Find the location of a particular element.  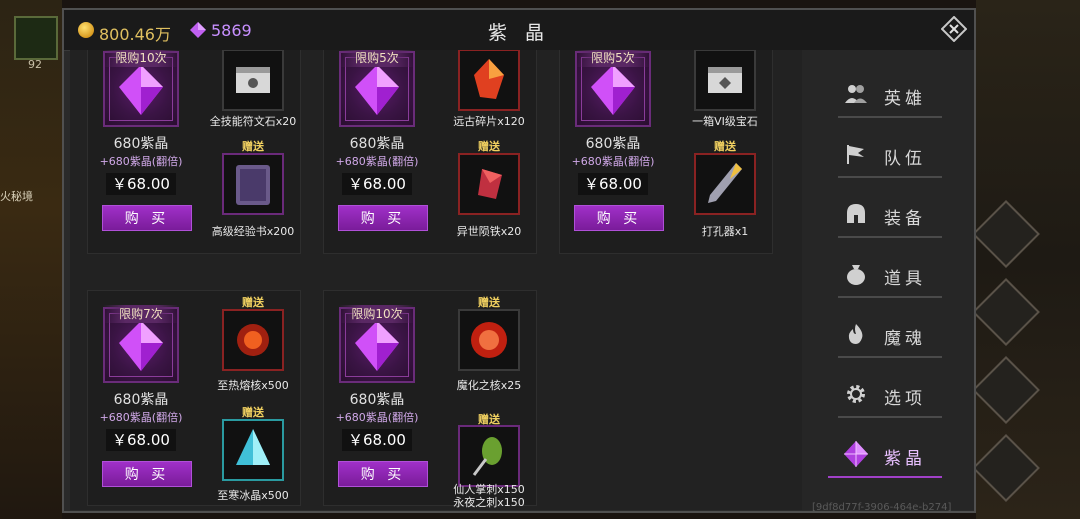

nav-item-team: 队伍 is located at coordinates (890, 155).